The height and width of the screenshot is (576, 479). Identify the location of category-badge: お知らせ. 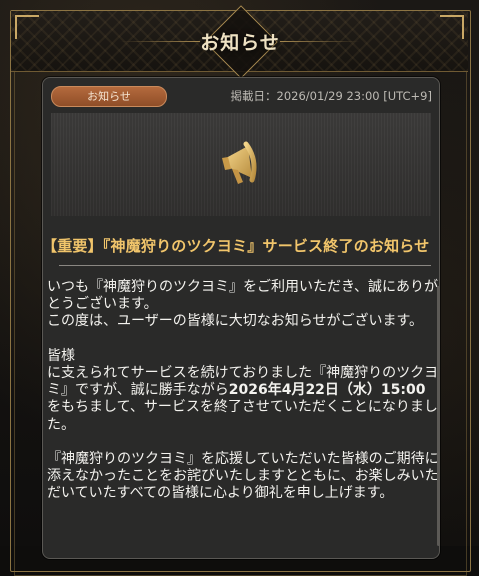
(109, 96).